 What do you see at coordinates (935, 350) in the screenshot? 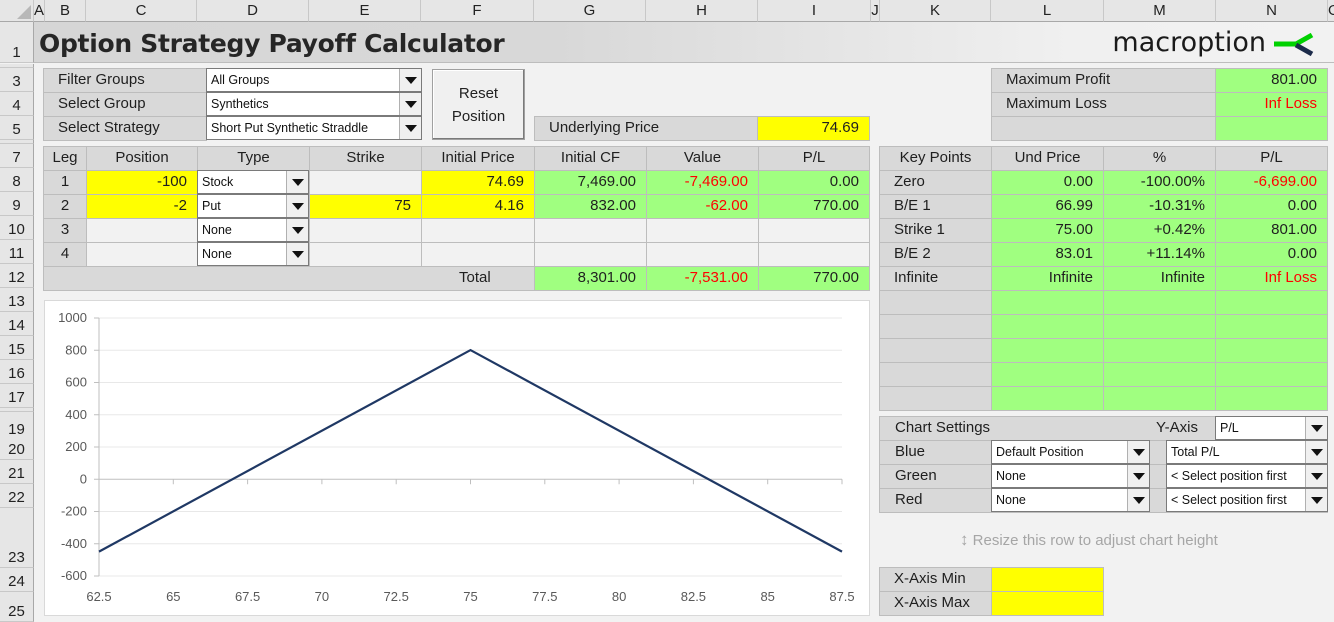
I see `key-point-empty-name` at bounding box center [935, 350].